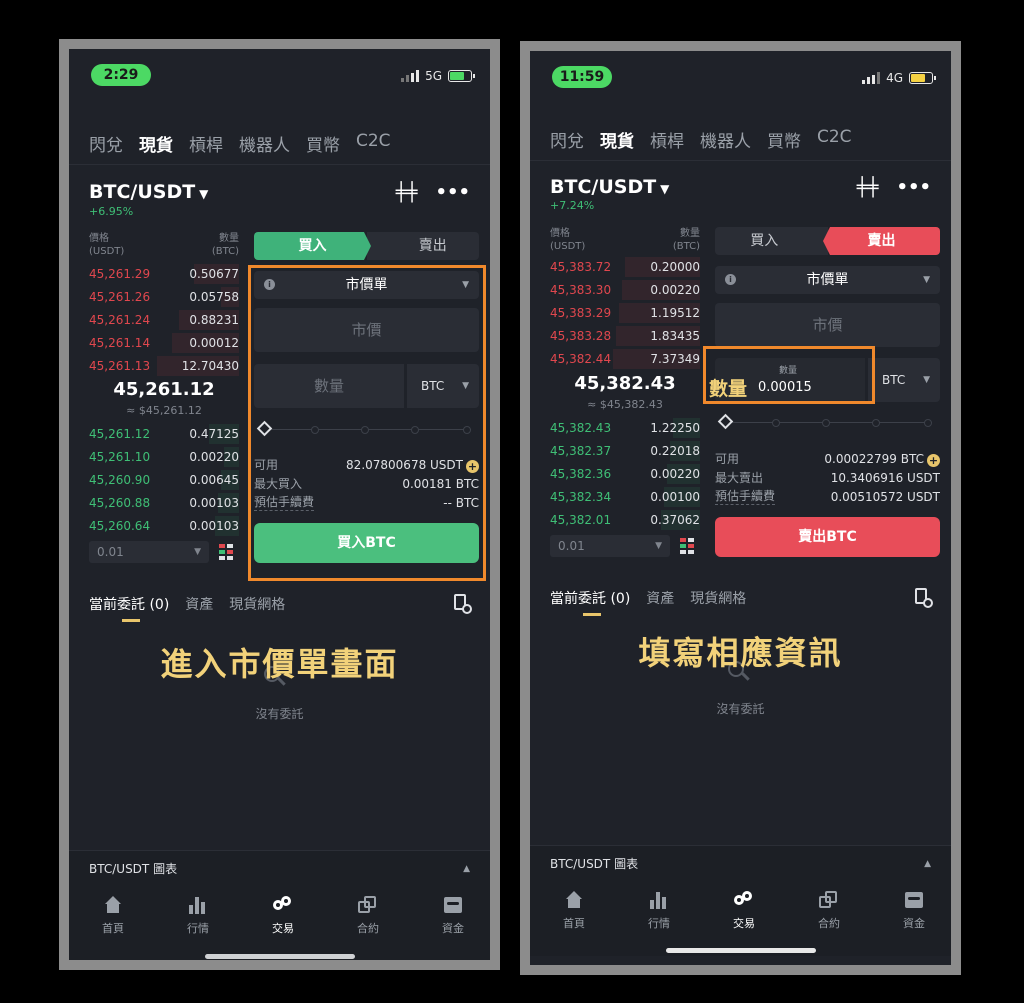 This screenshot has width=1024, height=1003. Describe the element at coordinates (933, 460) in the screenshot. I see `add-funds-icon: +` at that location.